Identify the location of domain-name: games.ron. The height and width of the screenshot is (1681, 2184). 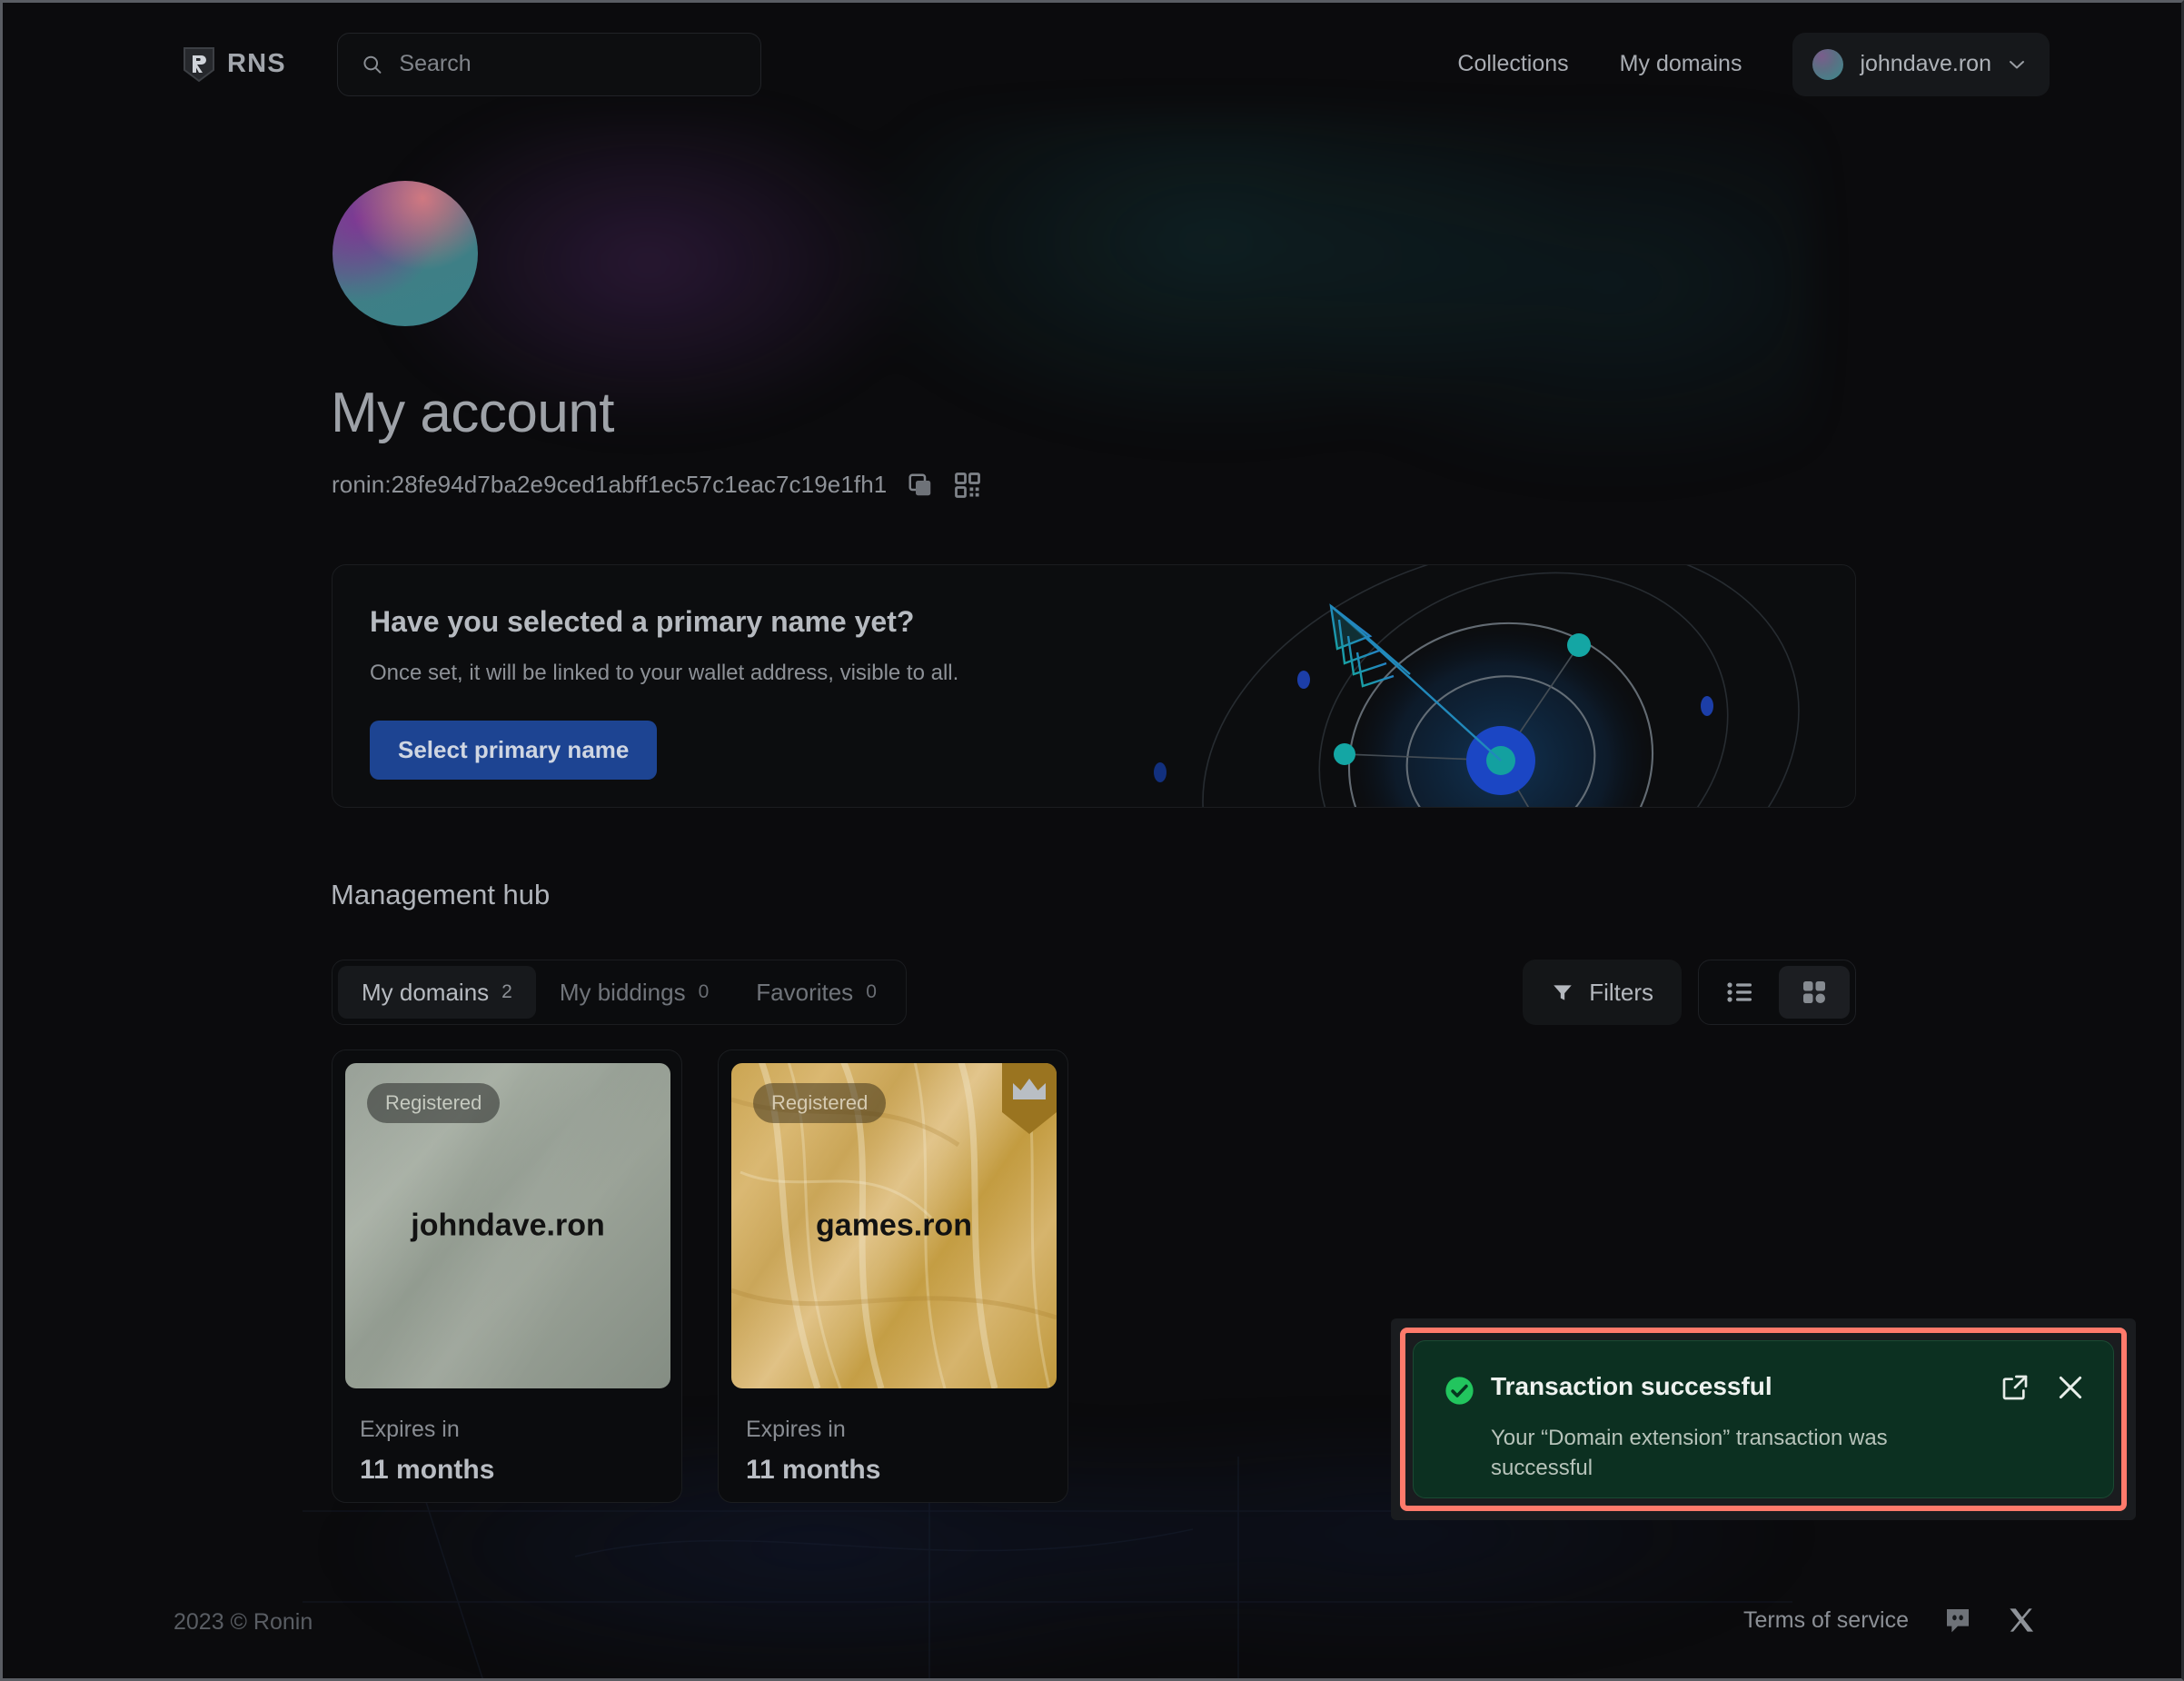
(894, 1226).